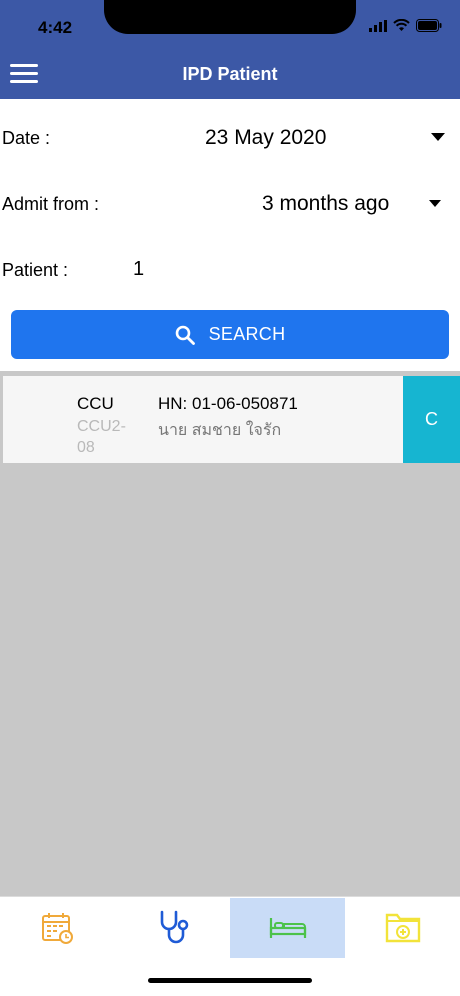 Image resolution: width=460 pixels, height=996 pixels. I want to click on medical-folder-icon, so click(402, 928).